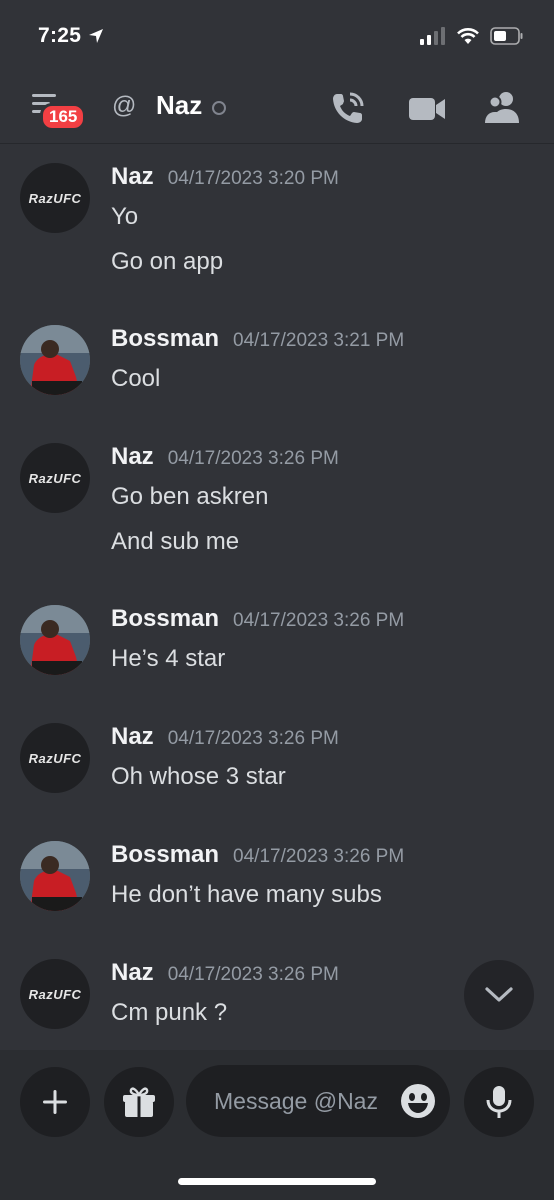  I want to click on gift-icon, so click(139, 1102).